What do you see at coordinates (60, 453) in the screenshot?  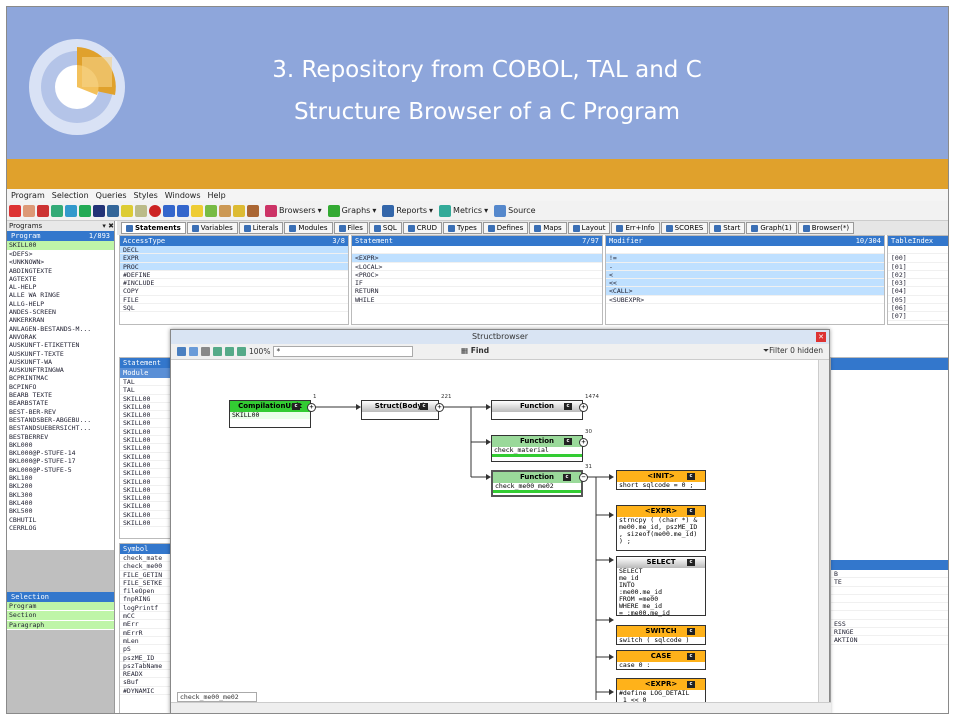 I see `list-item: BKL000@P-STUFE-14` at bounding box center [60, 453].